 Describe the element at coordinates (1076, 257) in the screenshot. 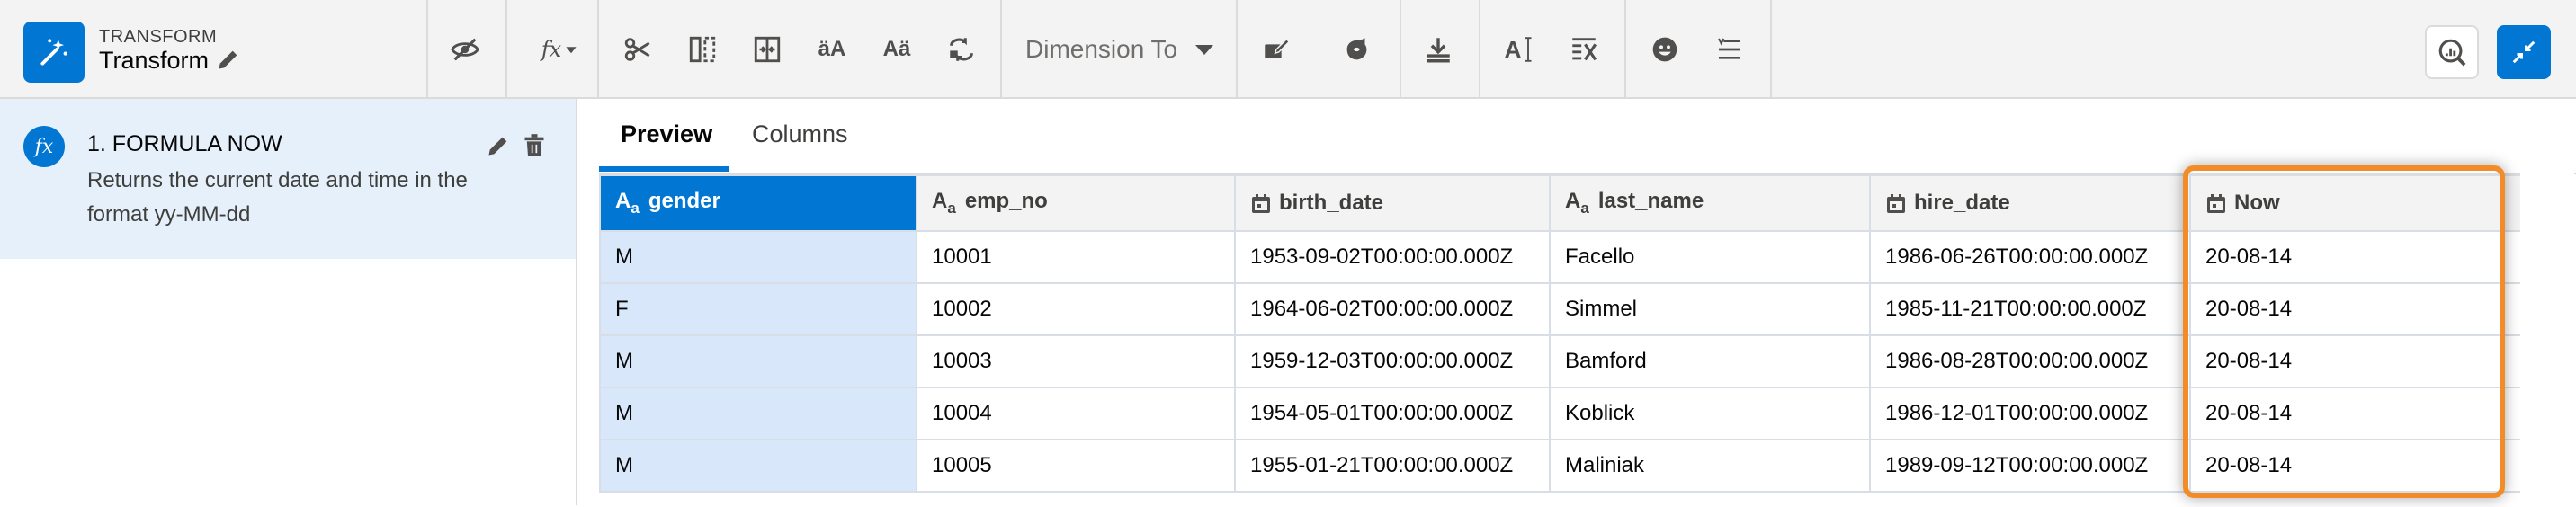

I see `cell-emp-no: 10001` at that location.